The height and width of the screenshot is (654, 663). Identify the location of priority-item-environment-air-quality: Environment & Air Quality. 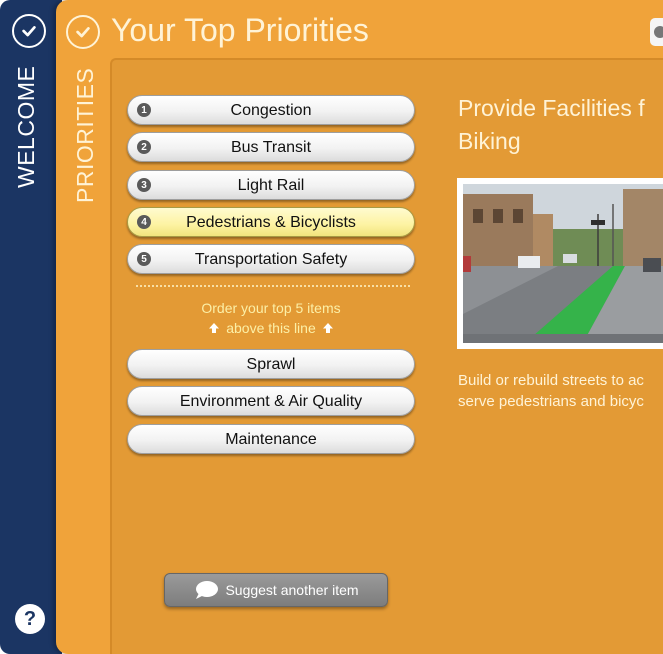
(271, 401).